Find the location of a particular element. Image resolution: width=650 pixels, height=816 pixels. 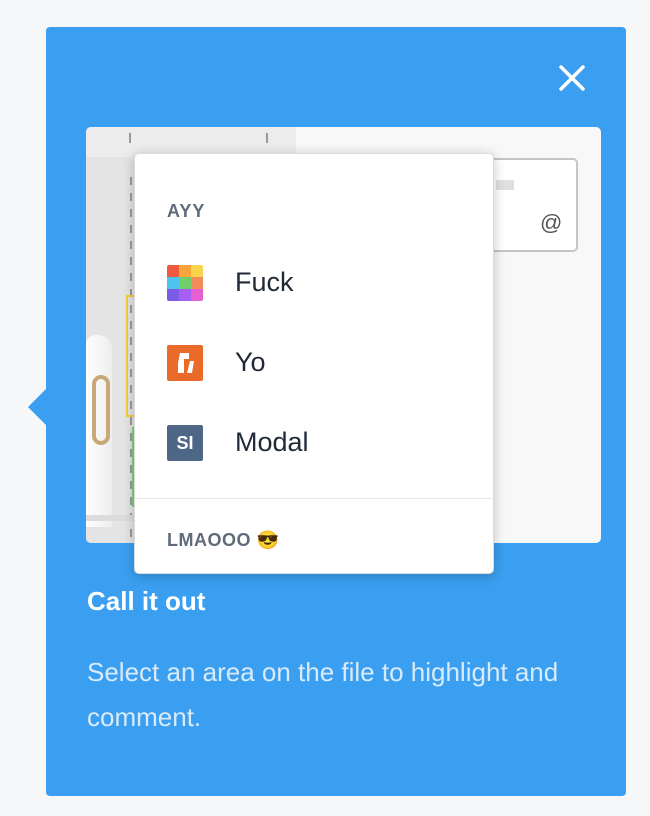

dropdown-item-label: Fuck is located at coordinates (264, 282).